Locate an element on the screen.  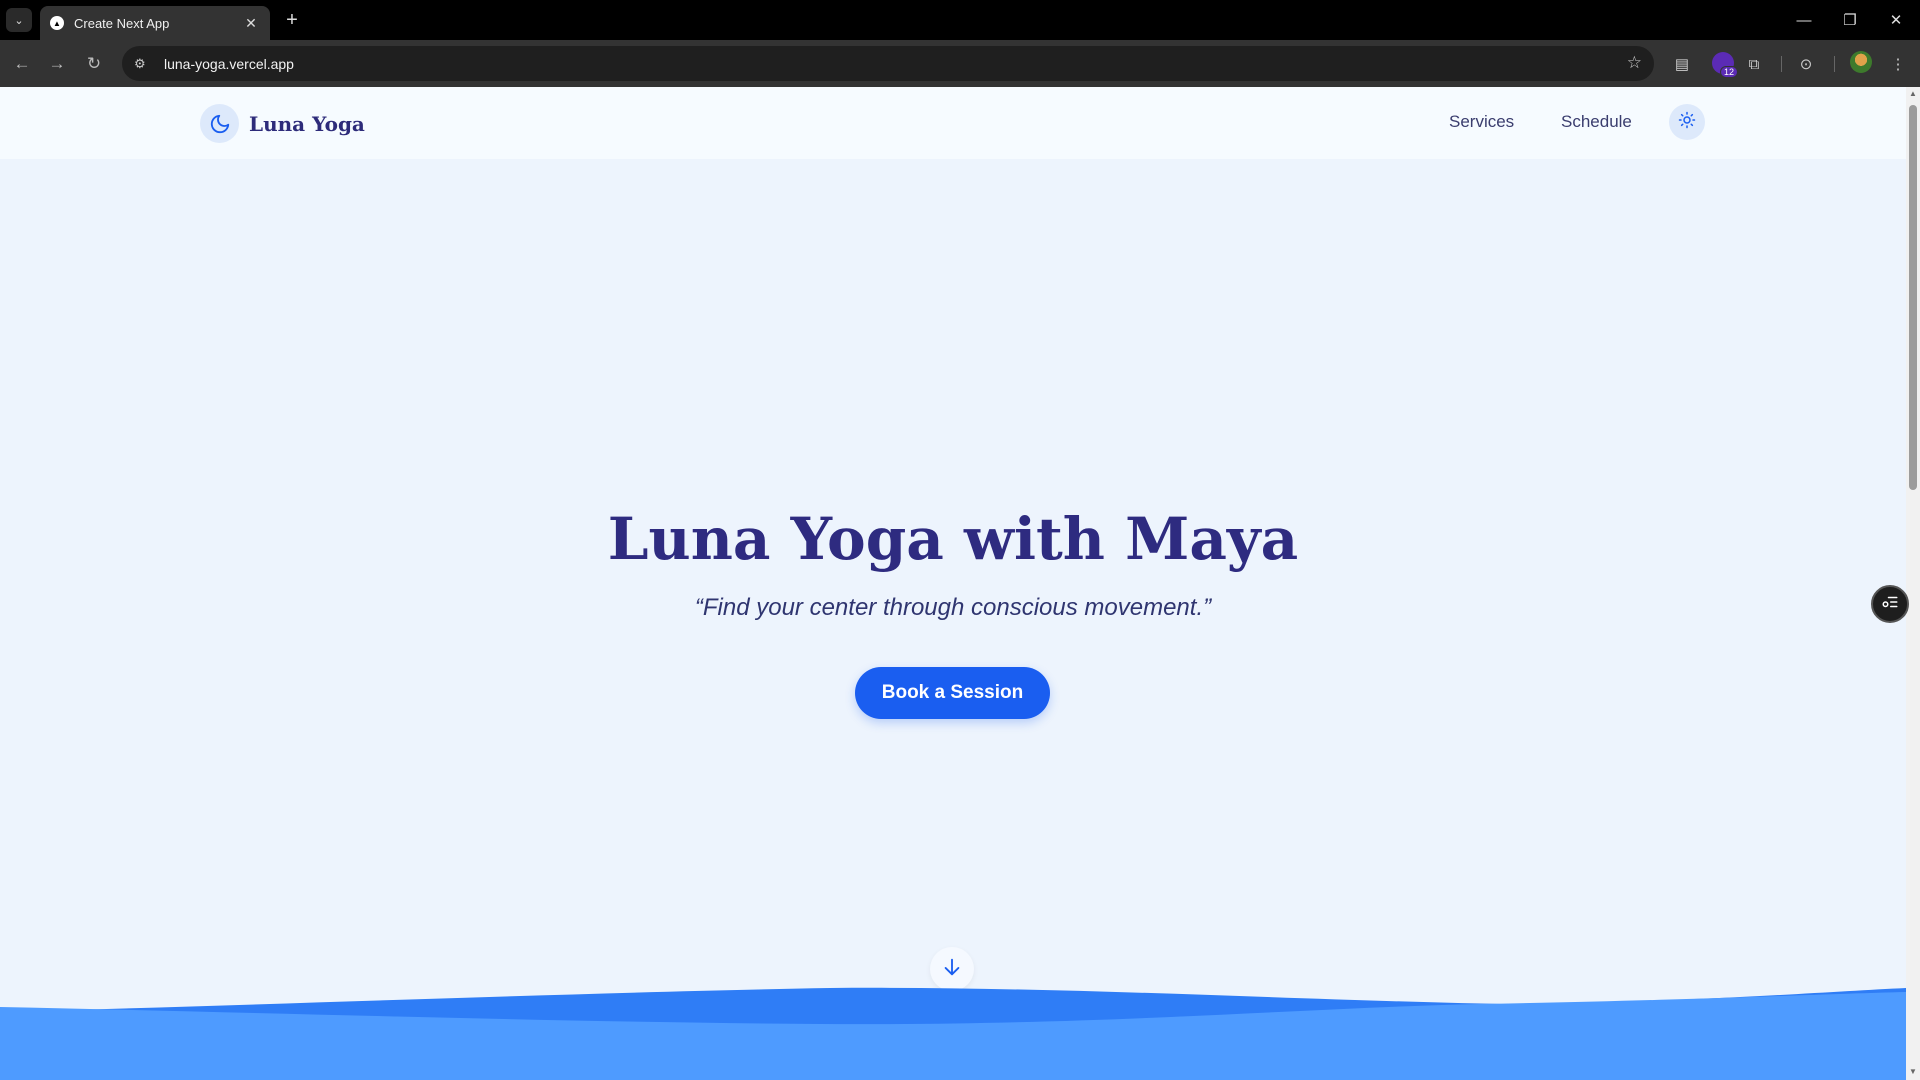
arrow-left-icon: ← is located at coordinates (22, 63).